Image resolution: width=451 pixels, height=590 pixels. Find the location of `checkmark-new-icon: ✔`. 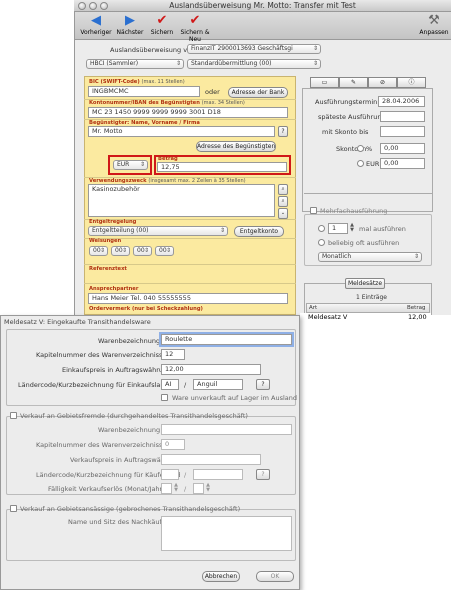

checkmark-new-icon: ✔ is located at coordinates (195, 20).